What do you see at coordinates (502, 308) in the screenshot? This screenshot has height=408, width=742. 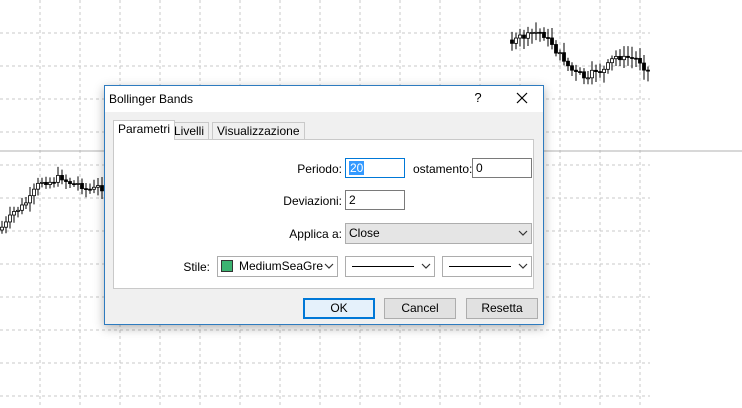 I see `reset-button: Resetta` at bounding box center [502, 308].